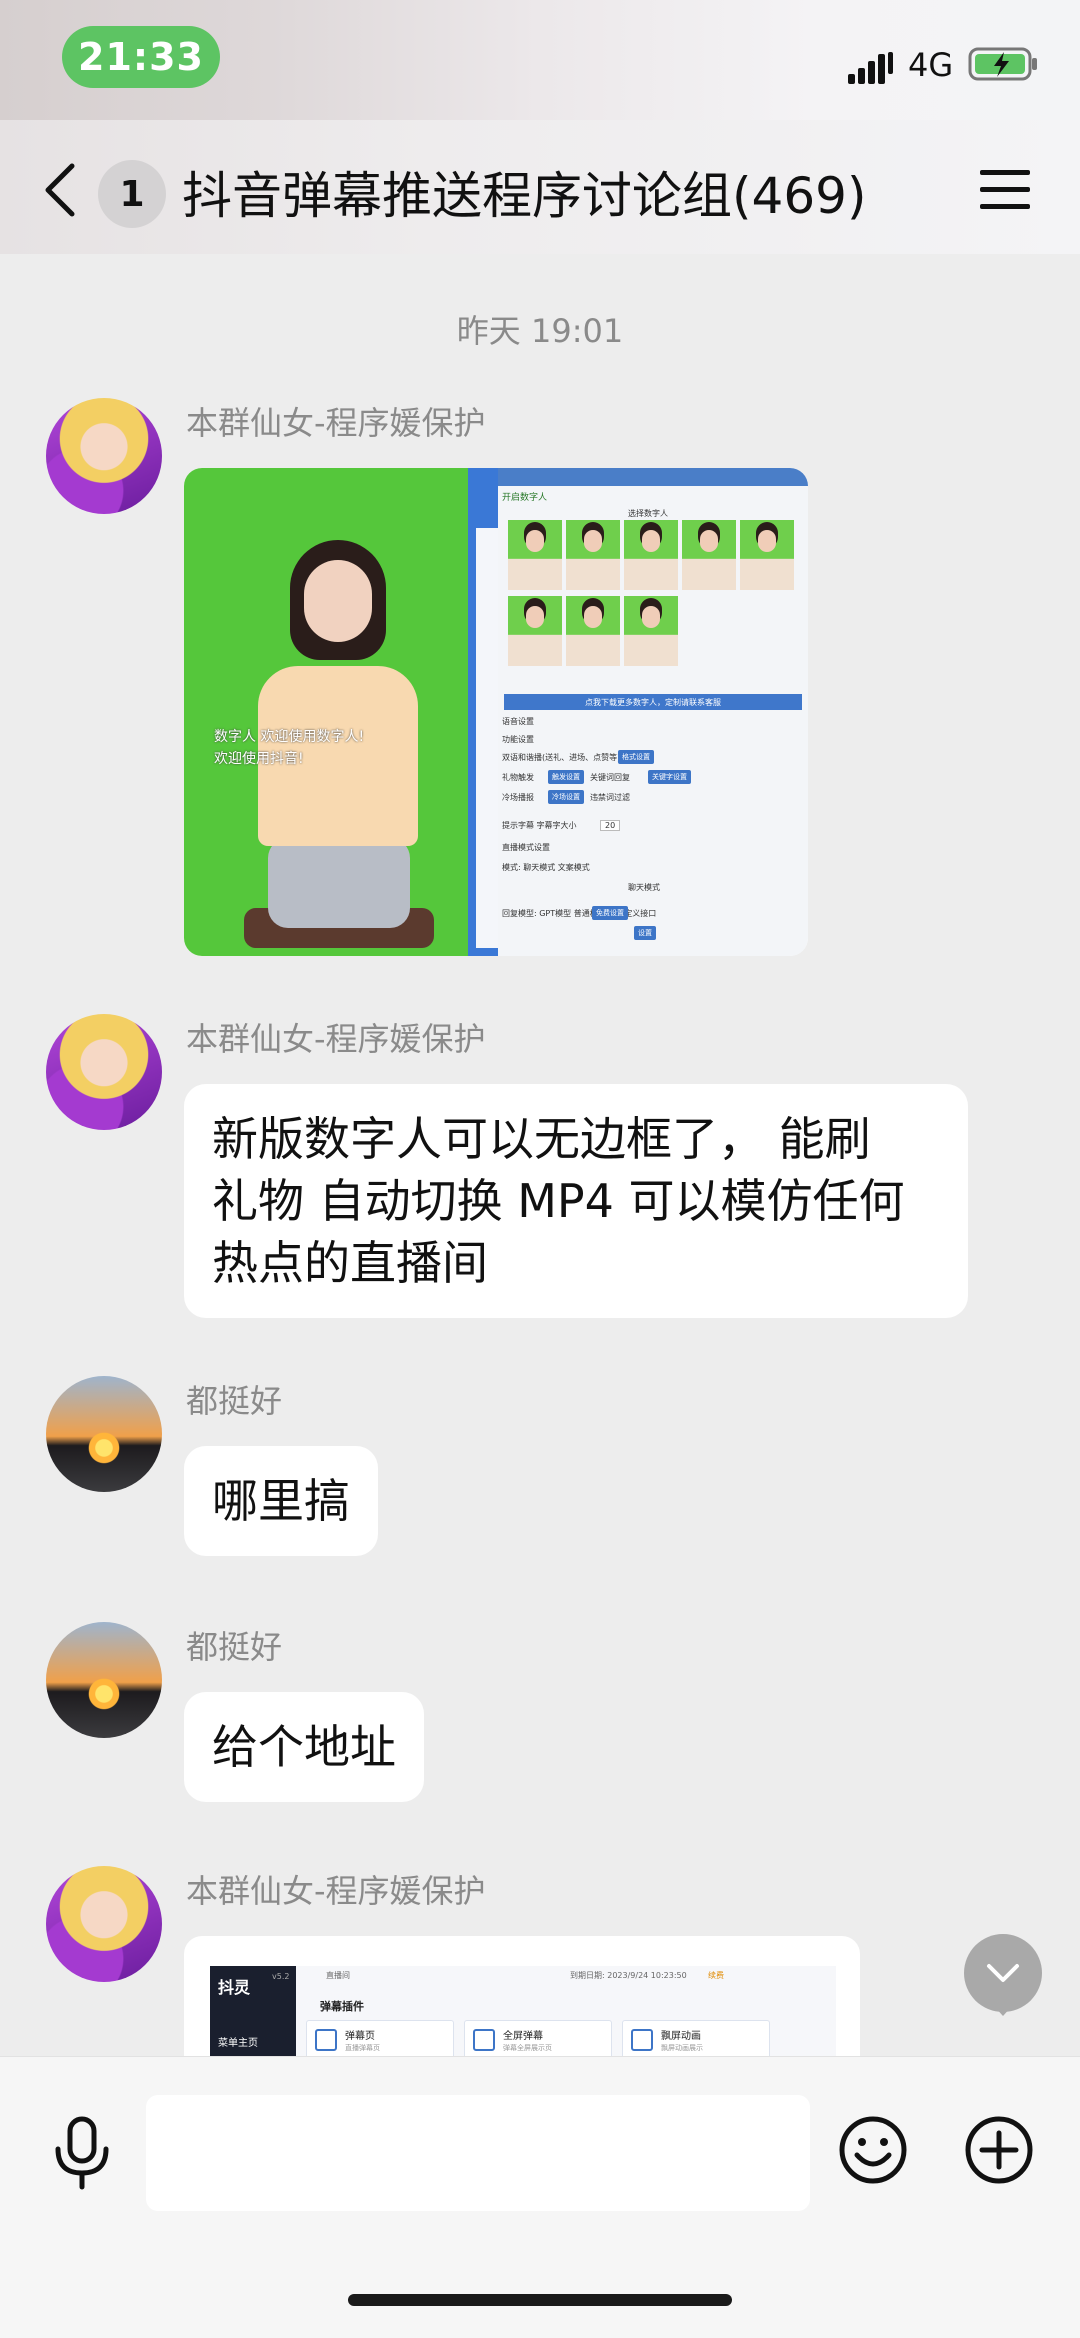  Describe the element at coordinates (141, 57) in the screenshot. I see `status-time: 21:33` at that location.